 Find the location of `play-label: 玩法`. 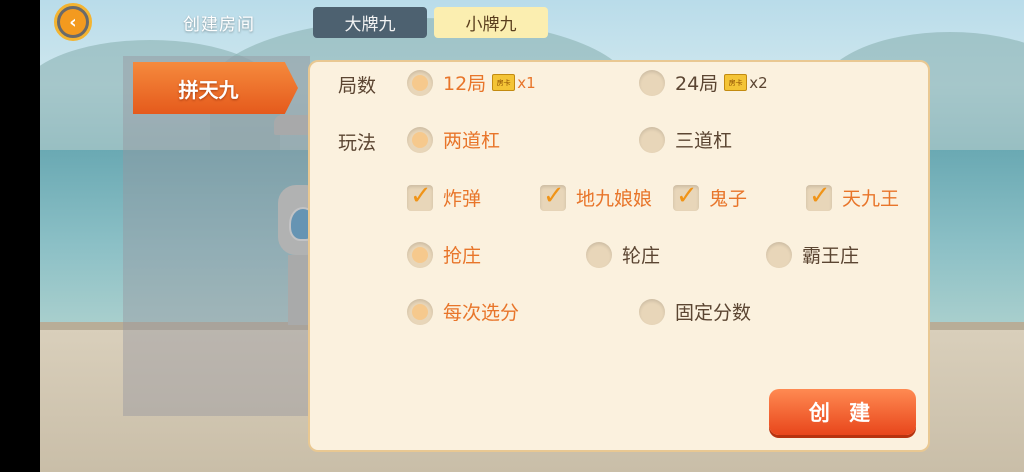

play-label: 玩法 is located at coordinates (357, 143).